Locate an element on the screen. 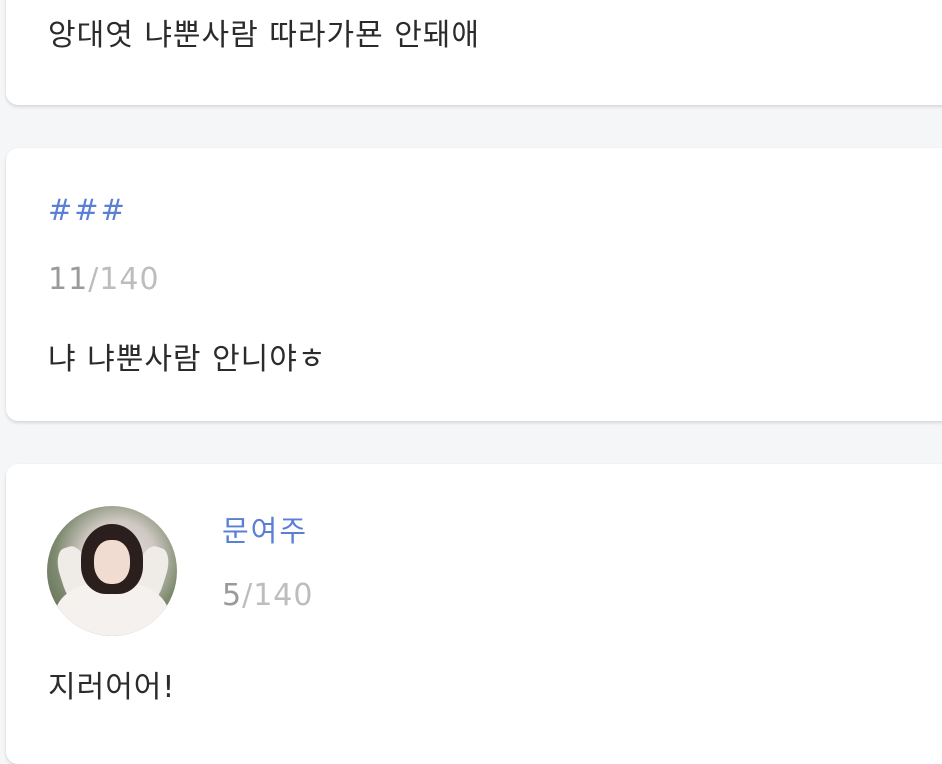  author-name: ### is located at coordinates (87, 210).